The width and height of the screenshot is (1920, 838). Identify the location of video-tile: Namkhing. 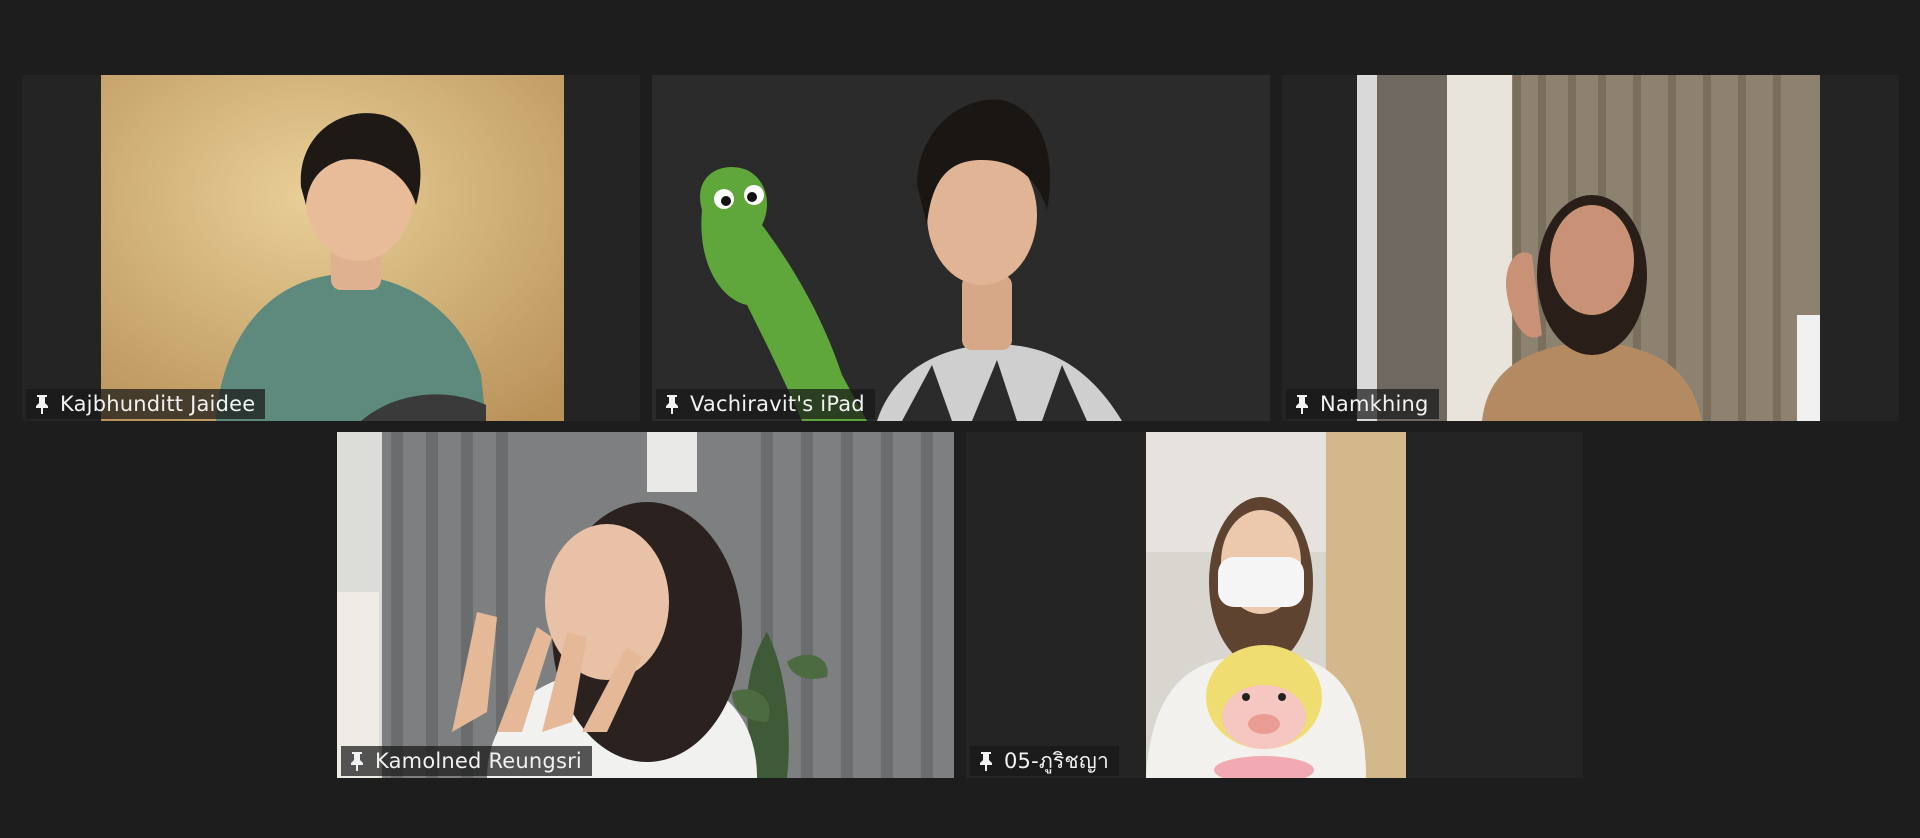
(1590, 248).